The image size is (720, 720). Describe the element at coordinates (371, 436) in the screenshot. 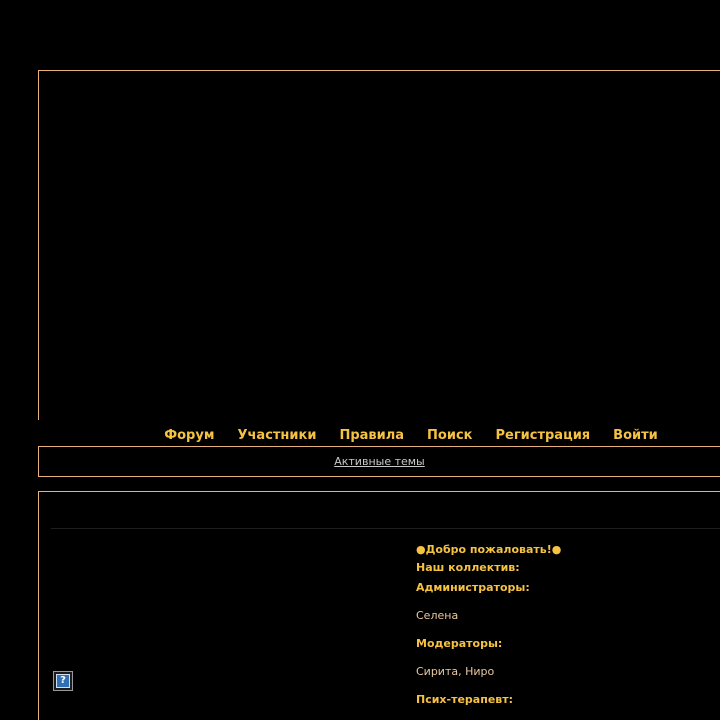

I see `nav-item-rules: Правила` at that location.